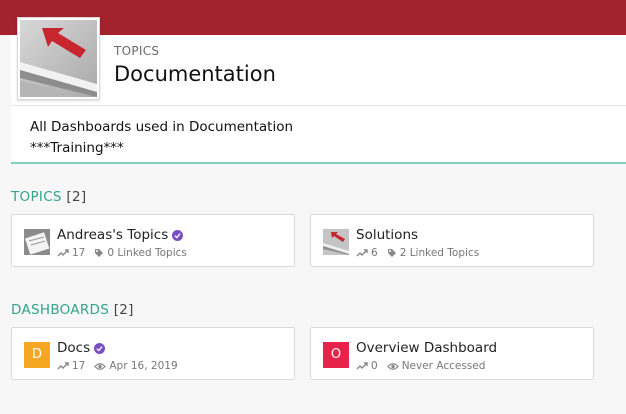 The image size is (626, 414). What do you see at coordinates (162, 127) in the screenshot?
I see `description-line: All Dashboards used in Documentation` at bounding box center [162, 127].